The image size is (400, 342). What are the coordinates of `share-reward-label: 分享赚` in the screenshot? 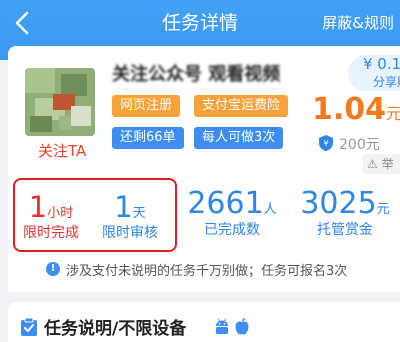 It's located at (386, 82).